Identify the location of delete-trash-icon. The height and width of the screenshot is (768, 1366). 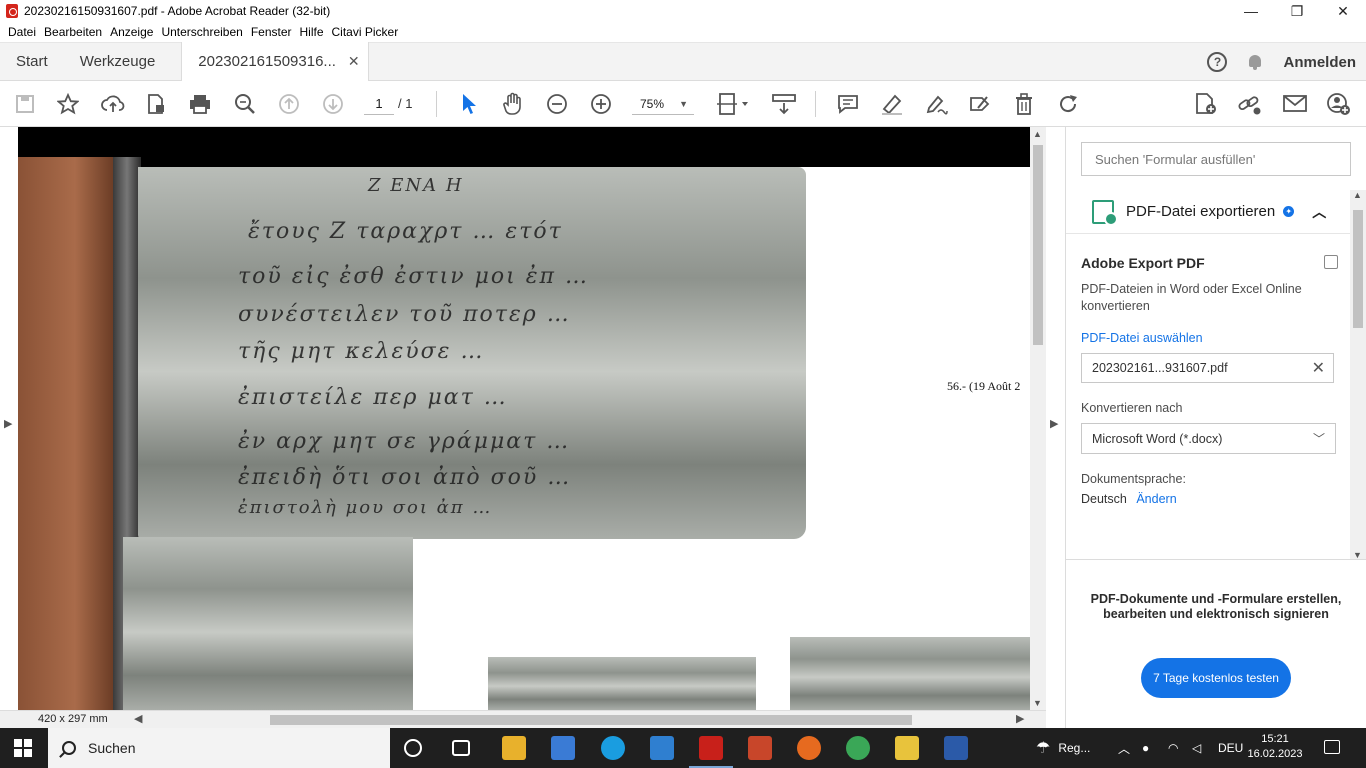
(1024, 104).